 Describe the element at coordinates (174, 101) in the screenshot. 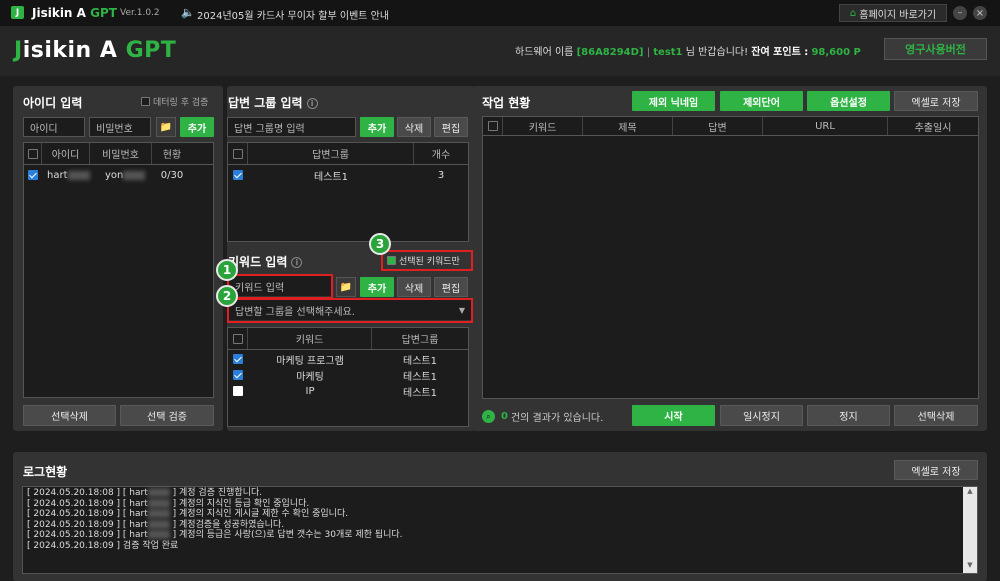

I see `after-verify-option: 데터링 후 검증` at that location.